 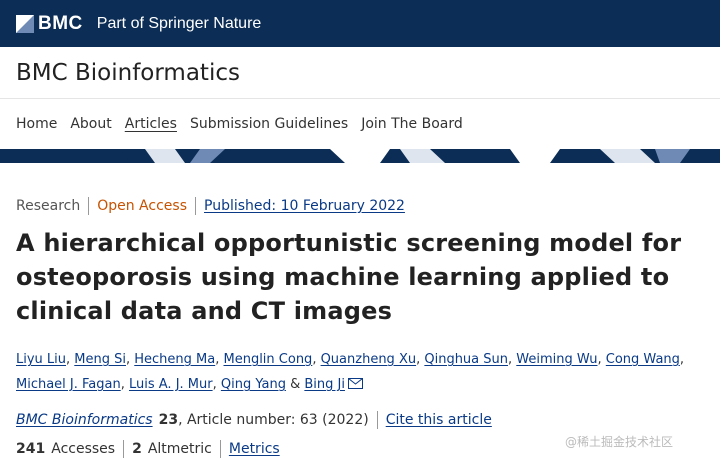 I want to click on bmc-logo-text: BMC, so click(x=60, y=23).